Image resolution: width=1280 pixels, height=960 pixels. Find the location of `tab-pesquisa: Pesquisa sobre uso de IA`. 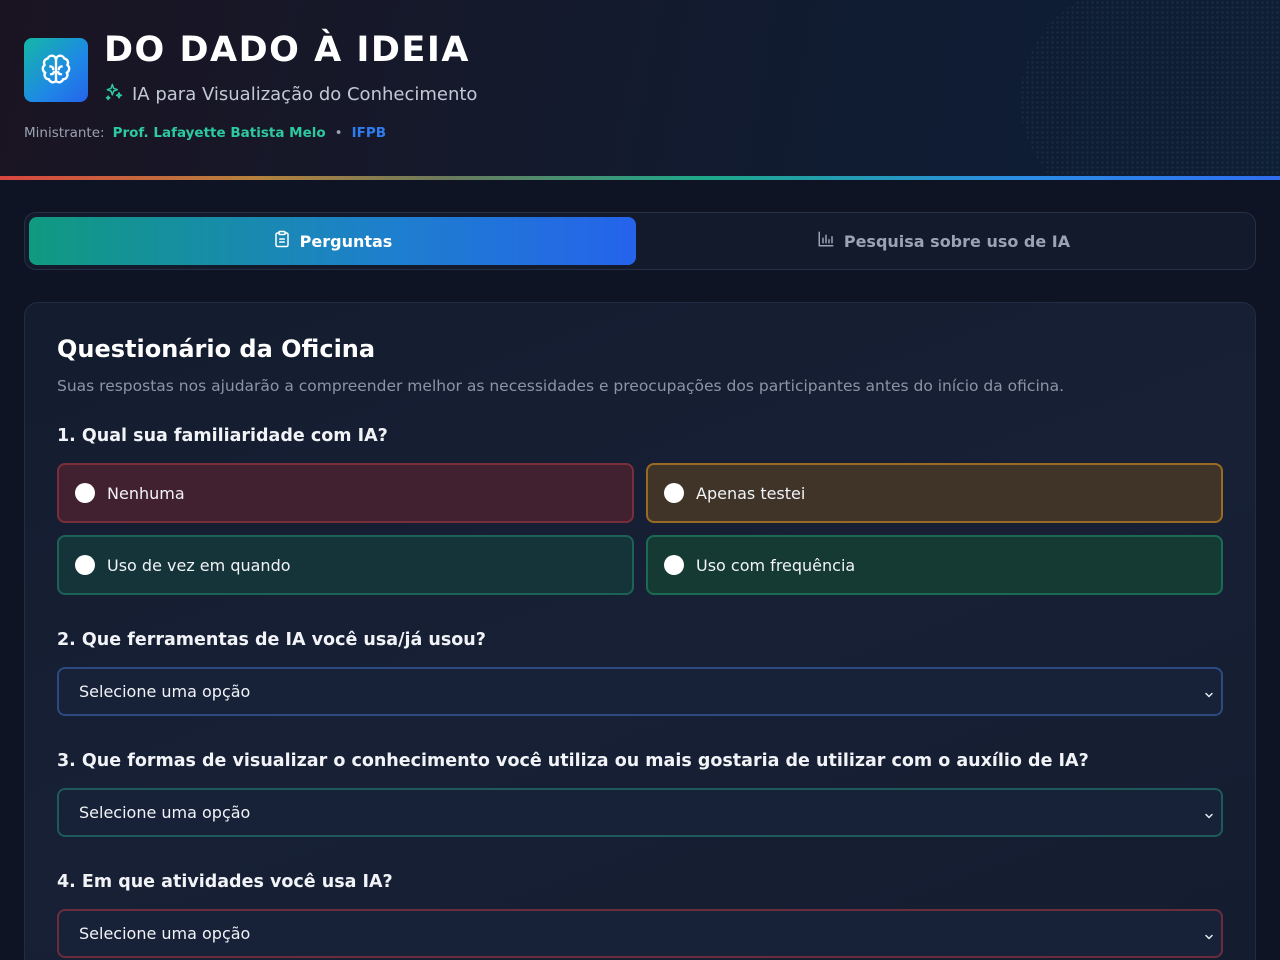

tab-pesquisa: Pesquisa sobre uso de IA is located at coordinates (943, 241).